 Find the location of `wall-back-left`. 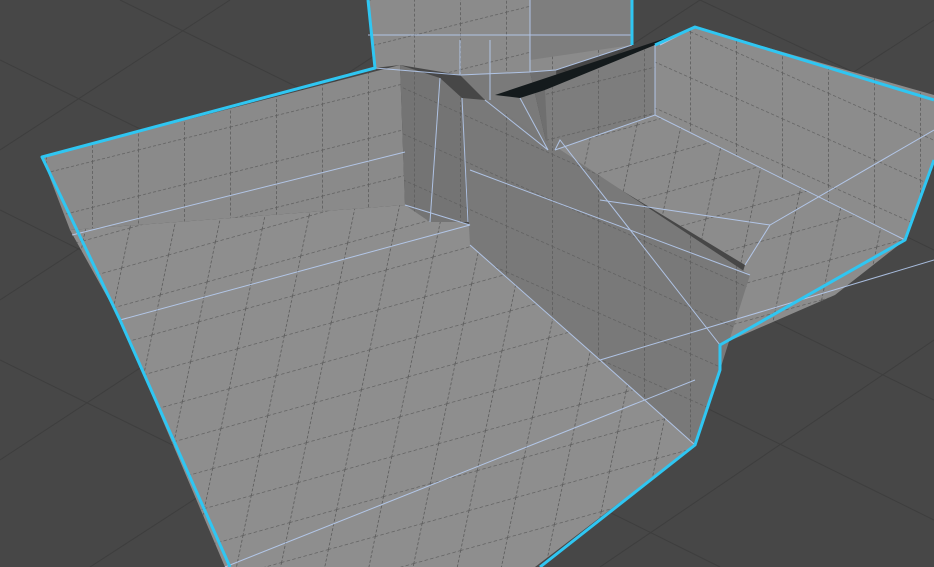

wall-back-left is located at coordinates (223, 147).